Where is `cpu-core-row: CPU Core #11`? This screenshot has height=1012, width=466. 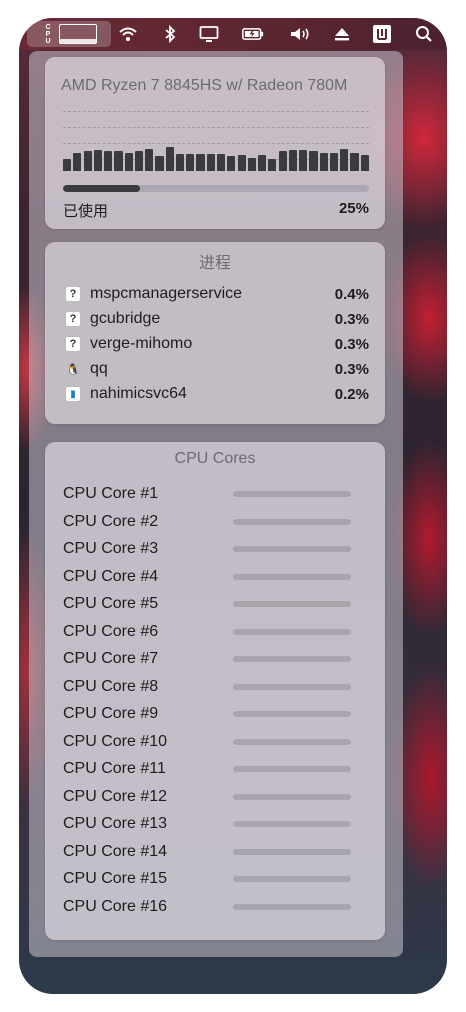 cpu-core-row: CPU Core #11 is located at coordinates (209, 769).